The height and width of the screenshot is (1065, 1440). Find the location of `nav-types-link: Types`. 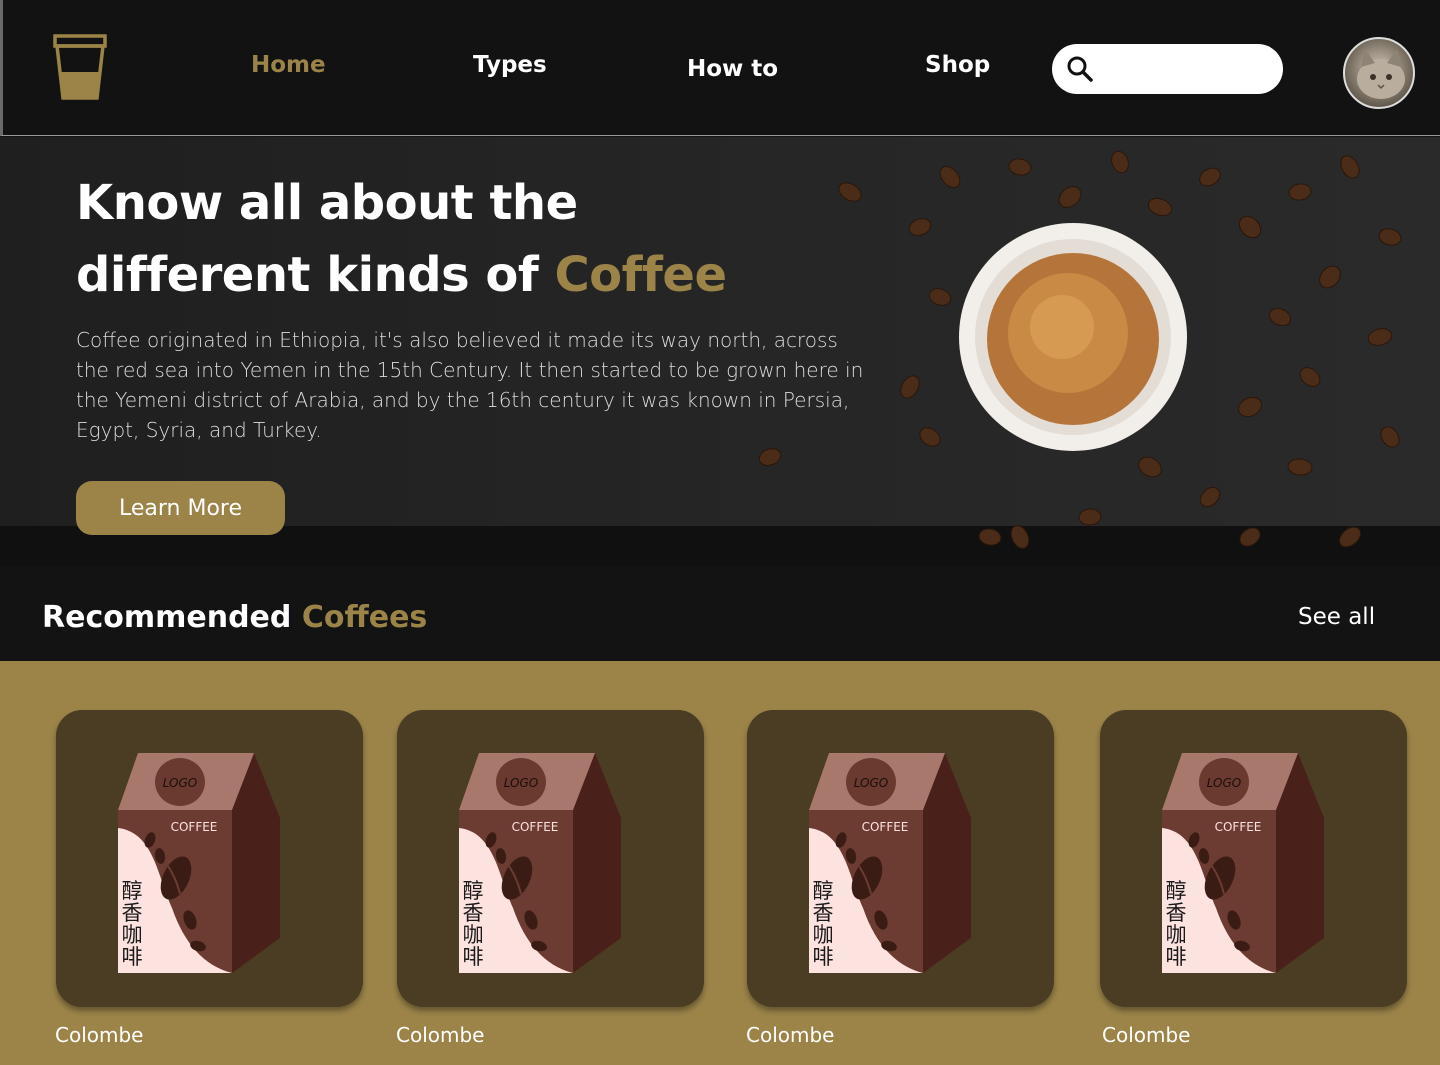

nav-types-link: Types is located at coordinates (510, 65).